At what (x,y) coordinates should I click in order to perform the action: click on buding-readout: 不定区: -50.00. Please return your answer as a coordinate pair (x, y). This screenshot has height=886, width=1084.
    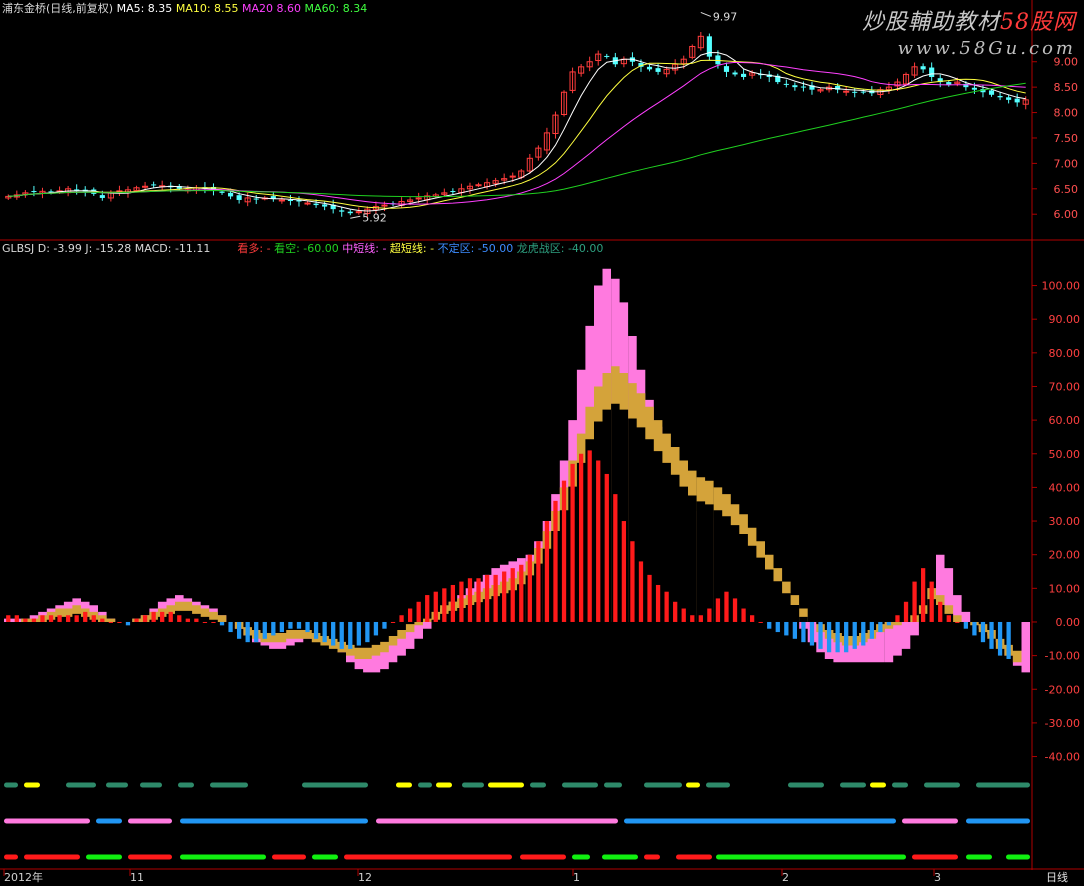
    Looking at the image, I should click on (475, 248).